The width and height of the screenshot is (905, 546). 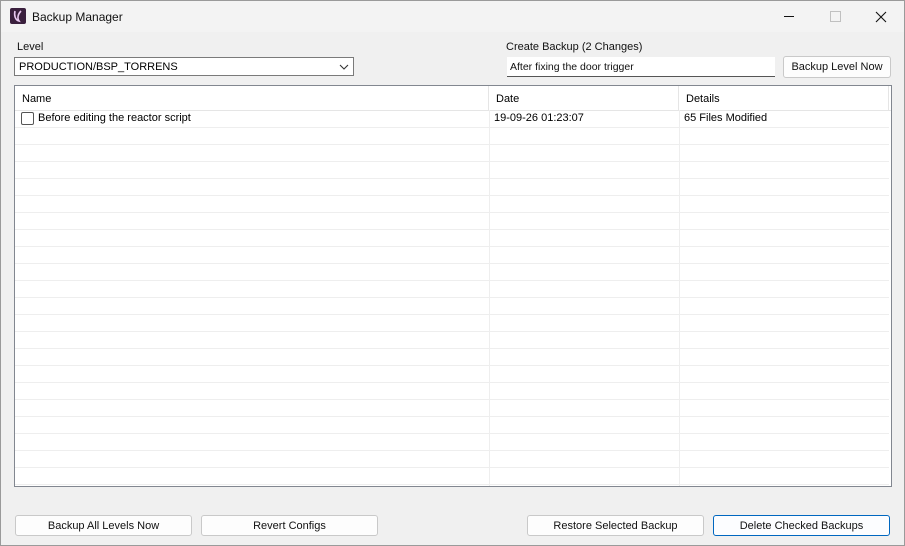 What do you see at coordinates (784, 98) in the screenshot?
I see `column-header-details: Details` at bounding box center [784, 98].